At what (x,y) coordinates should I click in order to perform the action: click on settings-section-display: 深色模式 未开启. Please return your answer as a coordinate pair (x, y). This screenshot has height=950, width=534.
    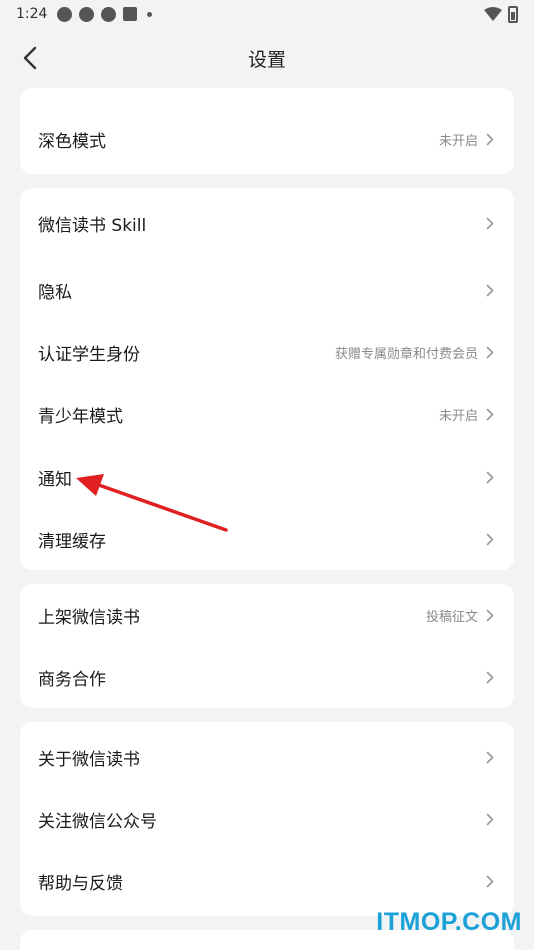
    Looking at the image, I should click on (267, 131).